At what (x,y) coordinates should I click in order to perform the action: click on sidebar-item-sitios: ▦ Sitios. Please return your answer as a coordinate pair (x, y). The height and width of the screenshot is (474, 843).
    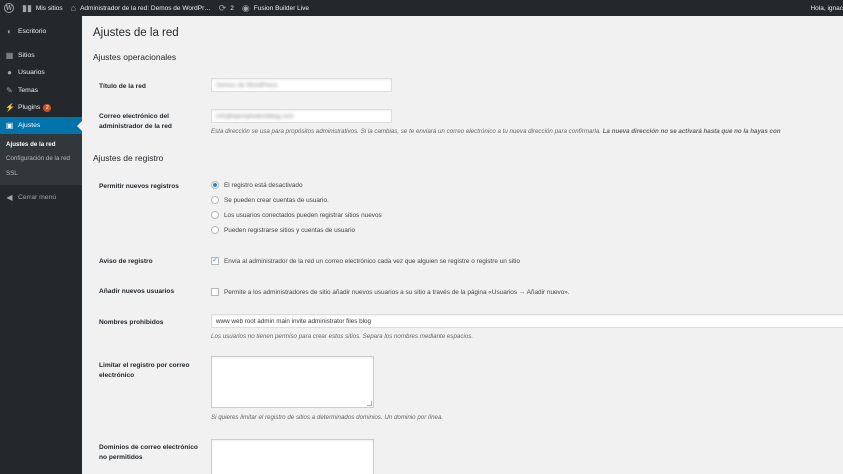
    Looking at the image, I should click on (41, 56).